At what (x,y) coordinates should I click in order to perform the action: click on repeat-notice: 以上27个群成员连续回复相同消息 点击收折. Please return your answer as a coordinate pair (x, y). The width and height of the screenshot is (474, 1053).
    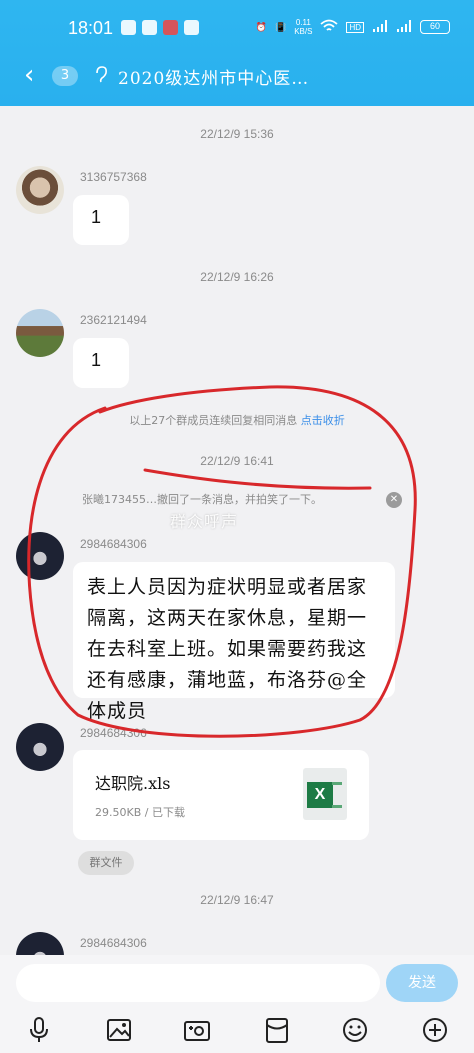
    Looking at the image, I should click on (237, 420).